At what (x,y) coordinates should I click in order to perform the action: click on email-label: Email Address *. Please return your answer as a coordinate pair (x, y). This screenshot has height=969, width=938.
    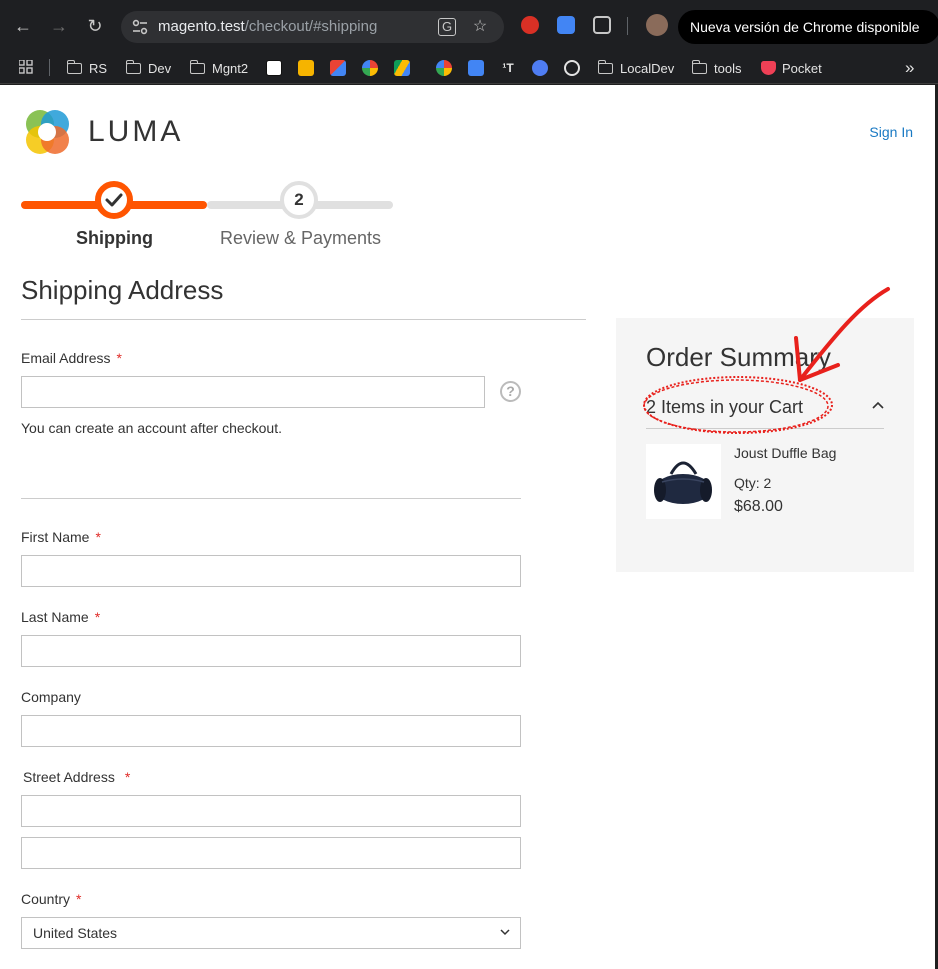
    Looking at the image, I should click on (71, 358).